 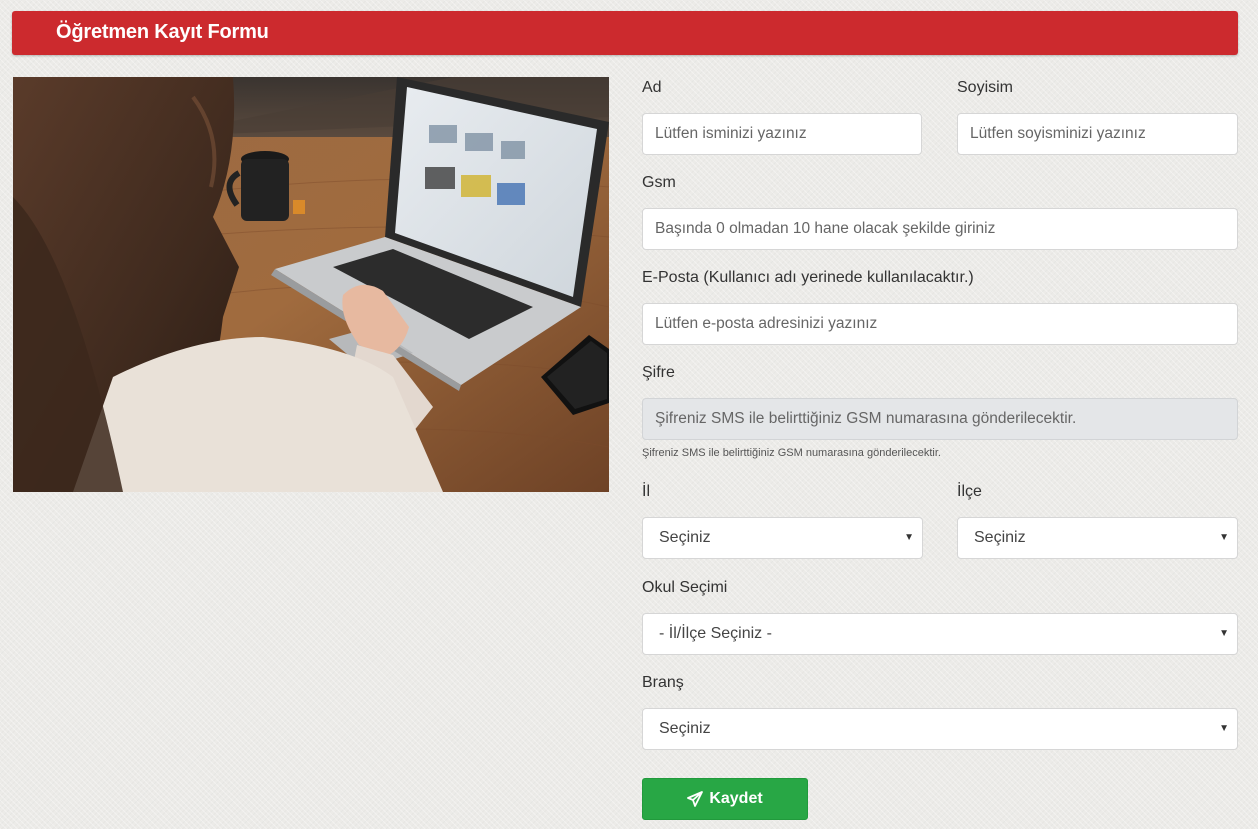 I want to click on district-label: İlçe, so click(x=969, y=491).